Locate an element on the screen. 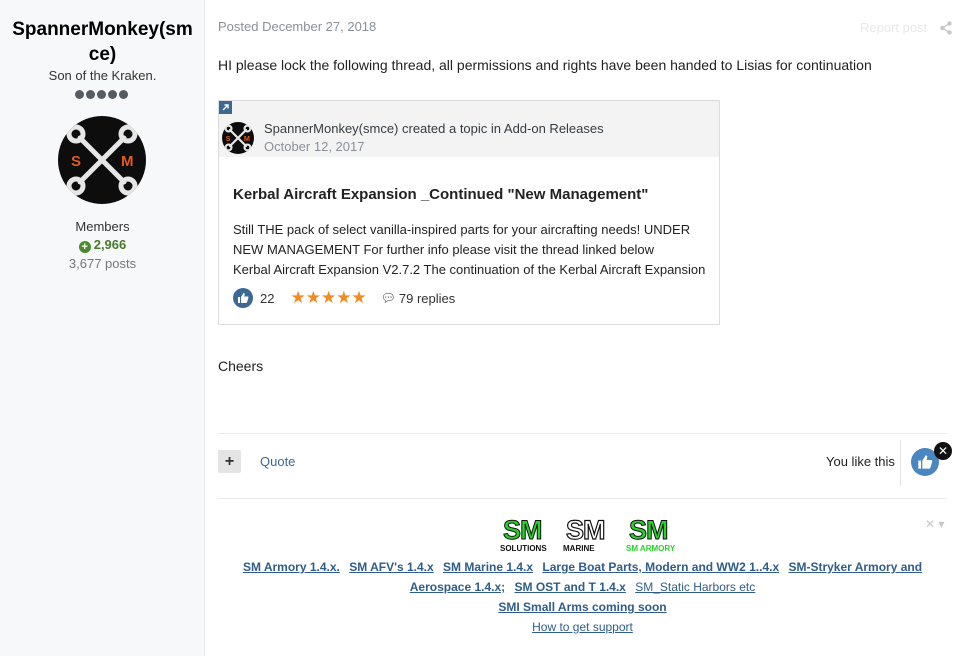 The image size is (967, 656). sig-link-stryker: SM-Stryker Armory and is located at coordinates (855, 567).